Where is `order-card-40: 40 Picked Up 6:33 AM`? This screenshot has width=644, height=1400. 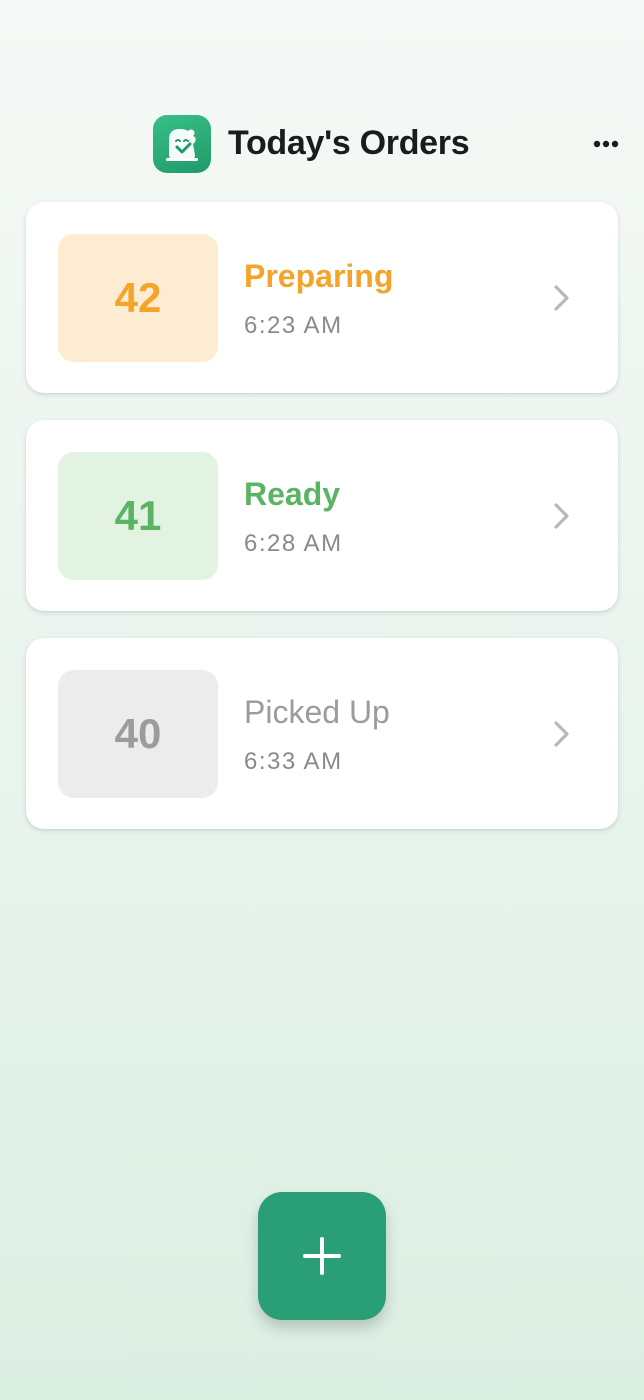 order-card-40: 40 Picked Up 6:33 AM is located at coordinates (322, 733).